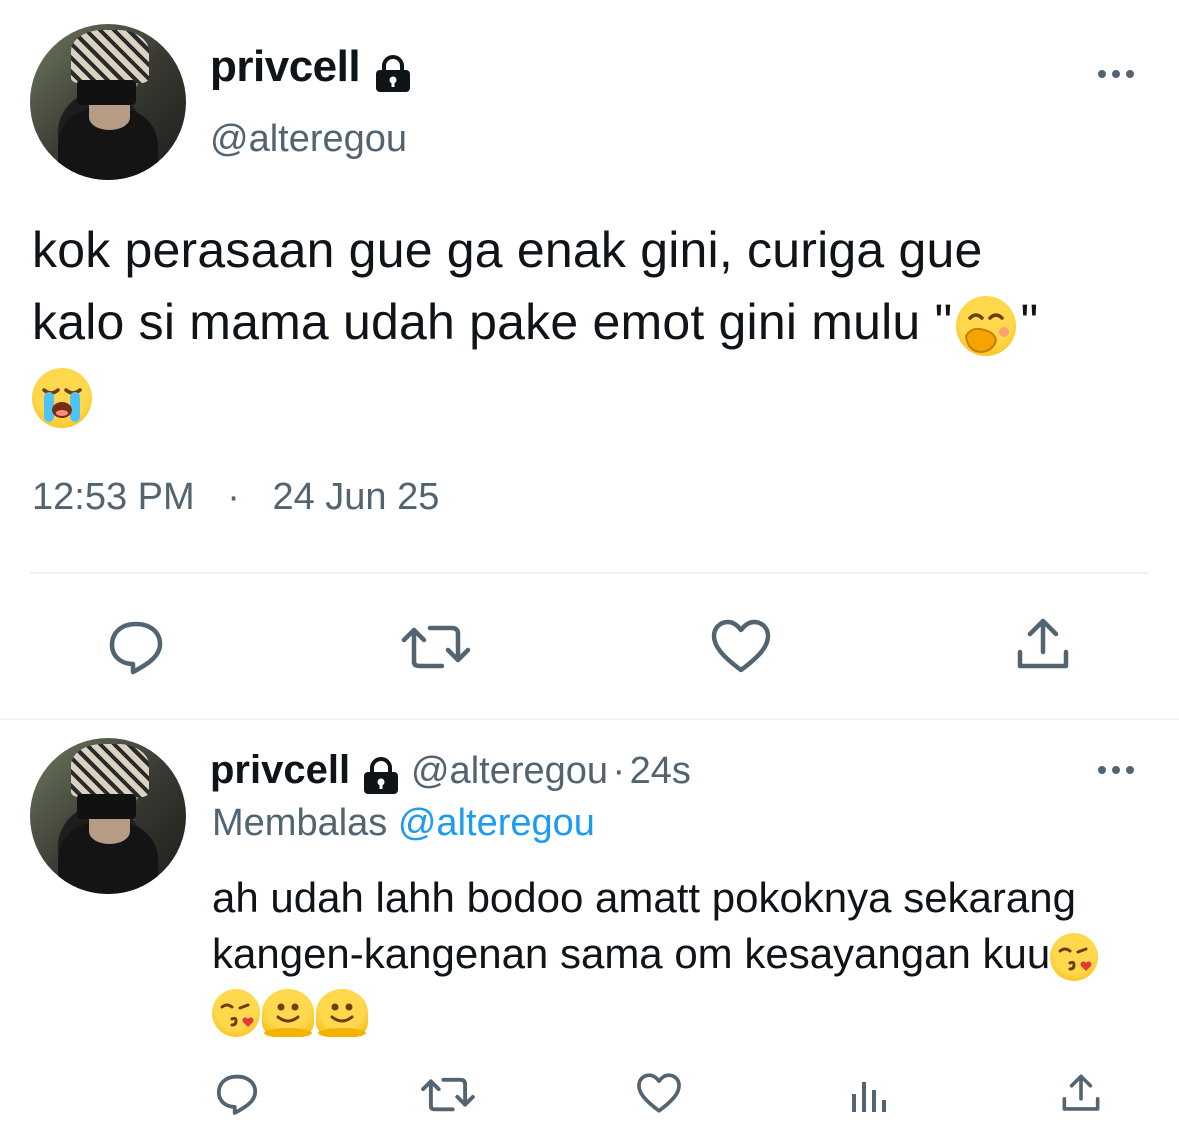  What do you see at coordinates (496, 823) in the screenshot?
I see `replying-to-mention: @alteregou` at bounding box center [496, 823].